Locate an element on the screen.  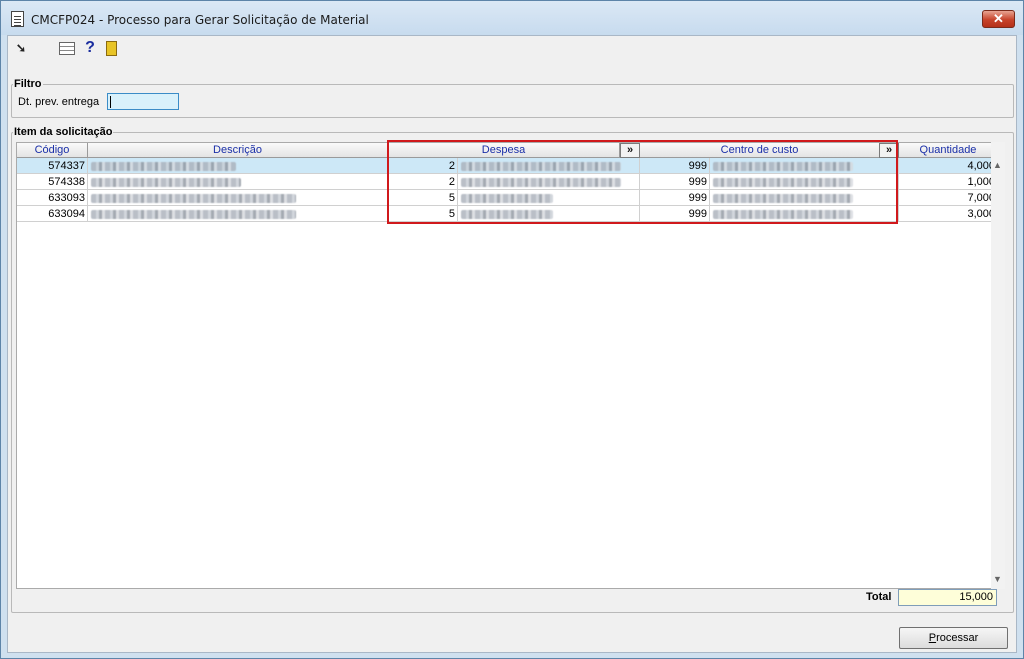
processar-label: rocessar is located at coordinates (957, 638).